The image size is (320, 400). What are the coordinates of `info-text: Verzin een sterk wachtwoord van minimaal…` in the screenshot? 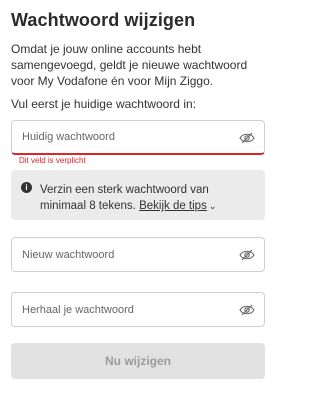 It's located at (148, 198).